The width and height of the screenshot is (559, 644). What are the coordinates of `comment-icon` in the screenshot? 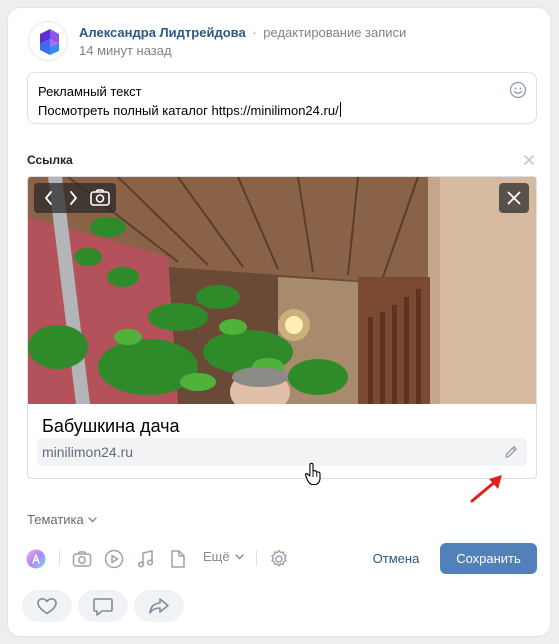 It's located at (103, 607).